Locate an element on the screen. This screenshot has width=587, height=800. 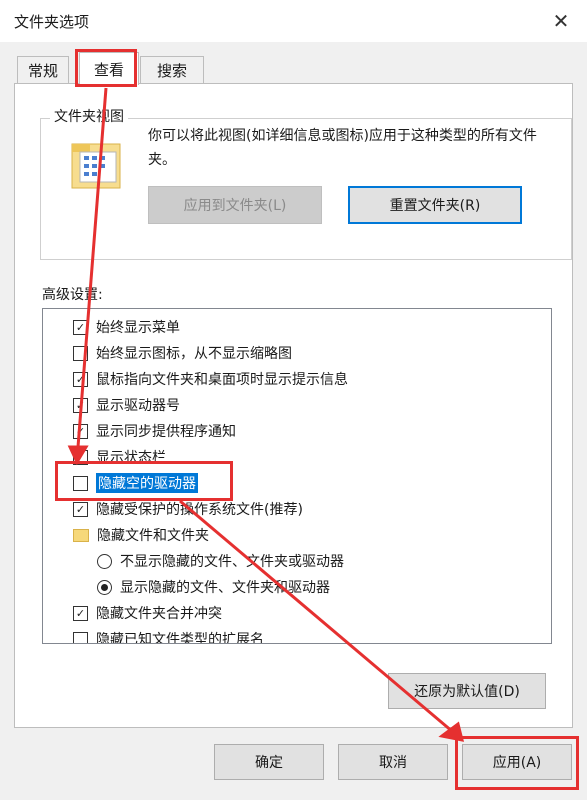
close-icon: ✕ is located at coordinates (561, 21).